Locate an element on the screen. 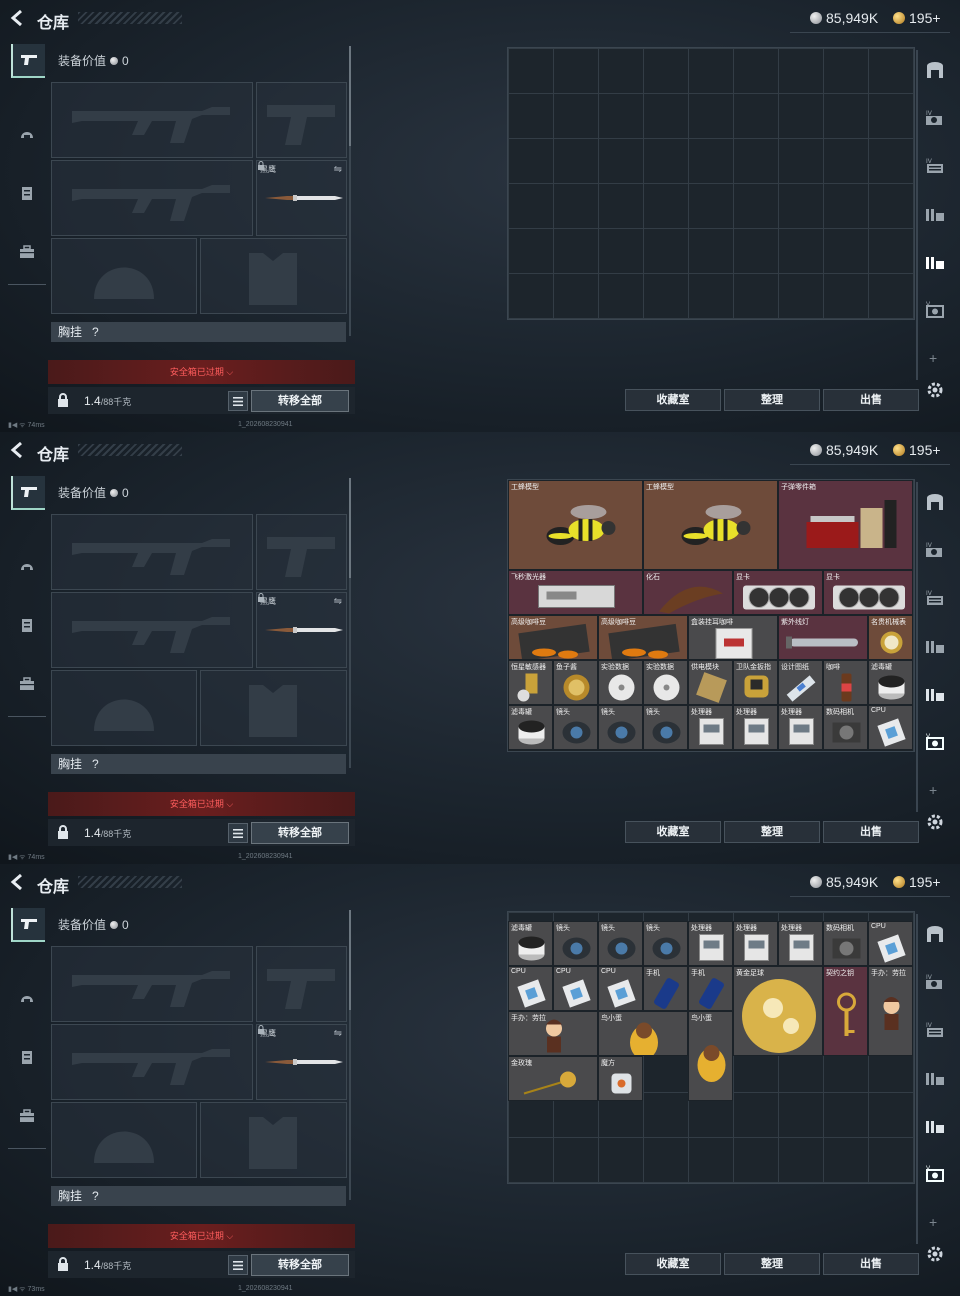 The image size is (960, 1296). storage-item: 鸟小蛋 is located at coordinates (643, 1033).